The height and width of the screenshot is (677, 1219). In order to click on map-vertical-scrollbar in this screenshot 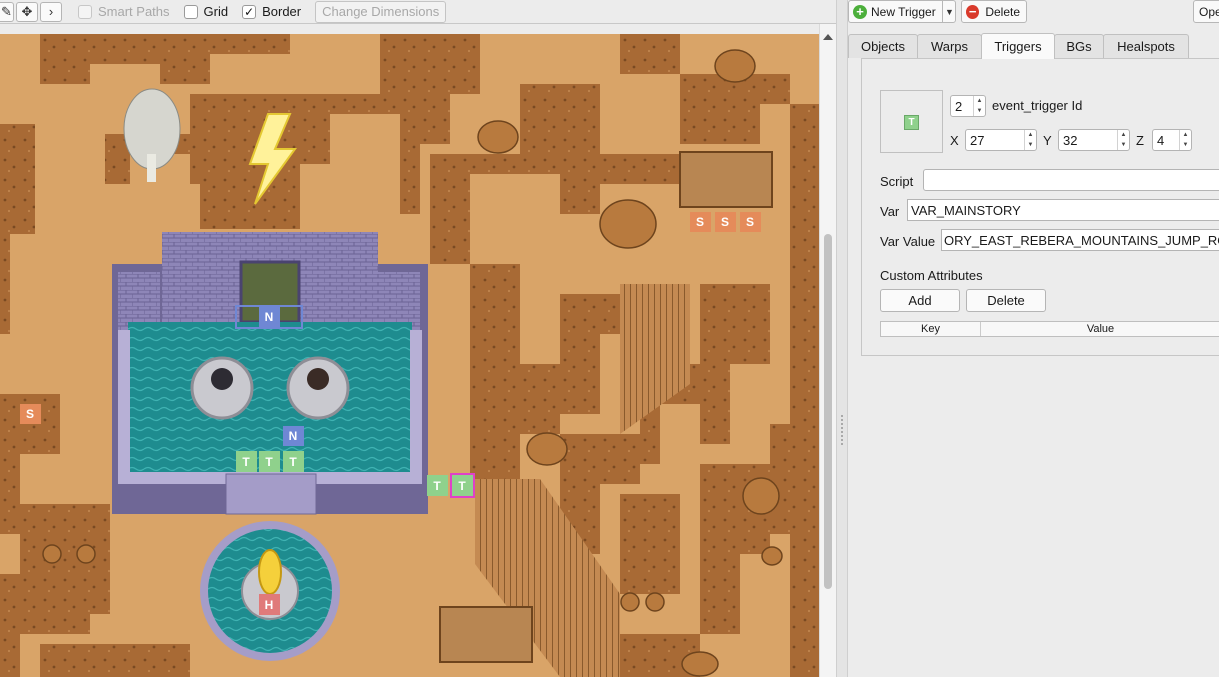, I will do `click(827, 350)`.